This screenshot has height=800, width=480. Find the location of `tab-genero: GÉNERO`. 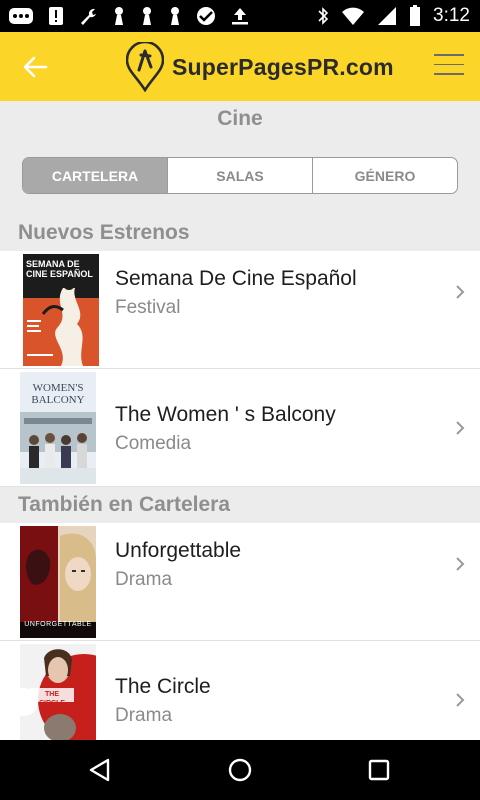

tab-genero: GÉNERO is located at coordinates (384, 175).